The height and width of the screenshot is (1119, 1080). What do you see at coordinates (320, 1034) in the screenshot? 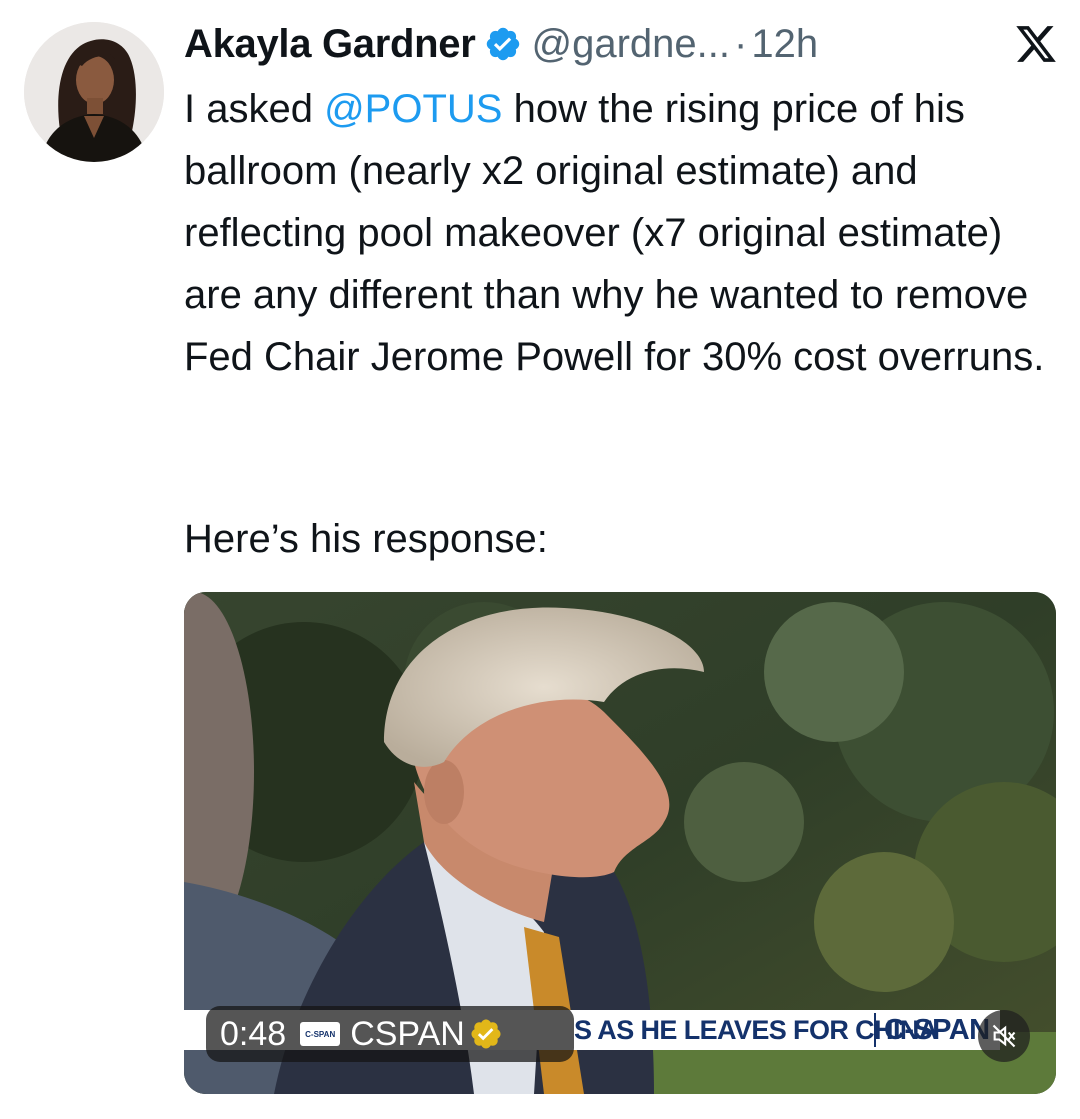
I see `channel-avatar: C-SPAN` at bounding box center [320, 1034].